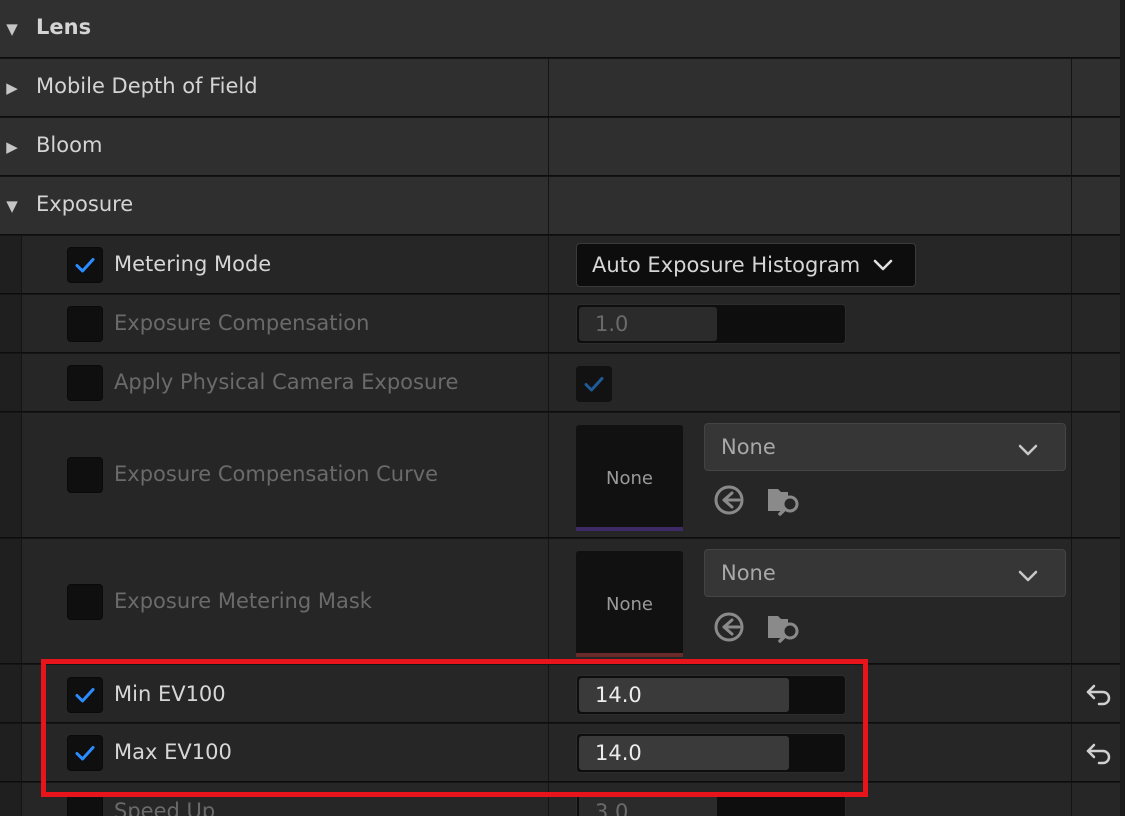 This screenshot has width=1125, height=816. I want to click on max-ev100-value: 14.0, so click(618, 753).